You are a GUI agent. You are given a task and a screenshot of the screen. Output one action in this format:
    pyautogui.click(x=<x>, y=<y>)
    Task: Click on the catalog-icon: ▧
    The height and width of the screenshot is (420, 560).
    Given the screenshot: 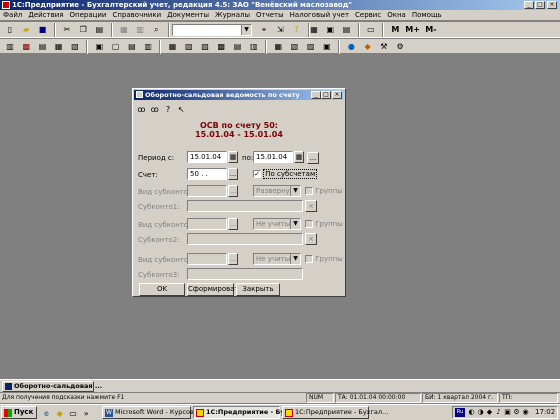 What is the action you would take?
    pyautogui.click(x=75, y=46)
    